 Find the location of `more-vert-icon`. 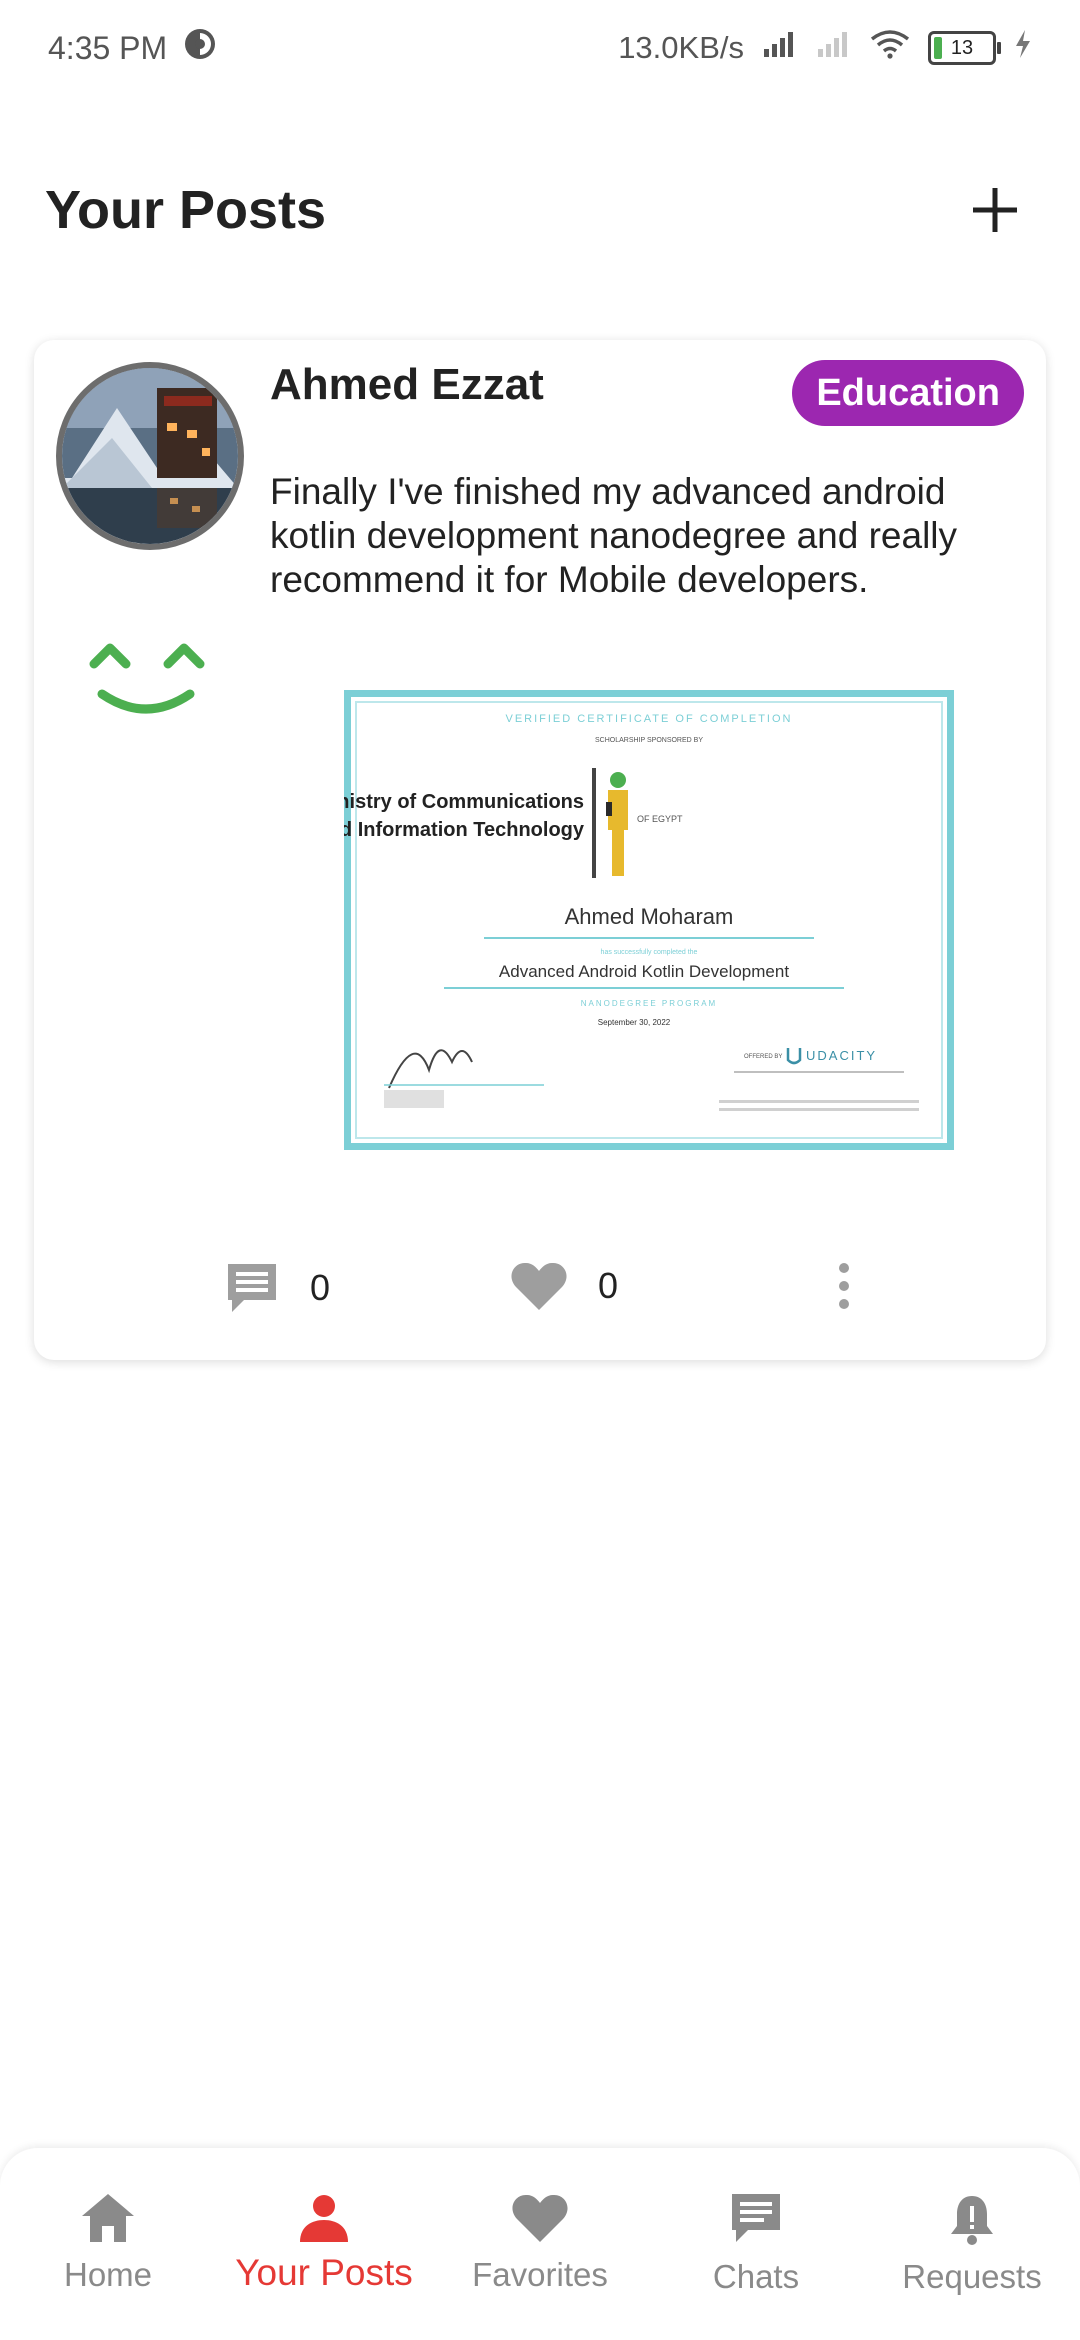

more-vert-icon is located at coordinates (844, 1286).